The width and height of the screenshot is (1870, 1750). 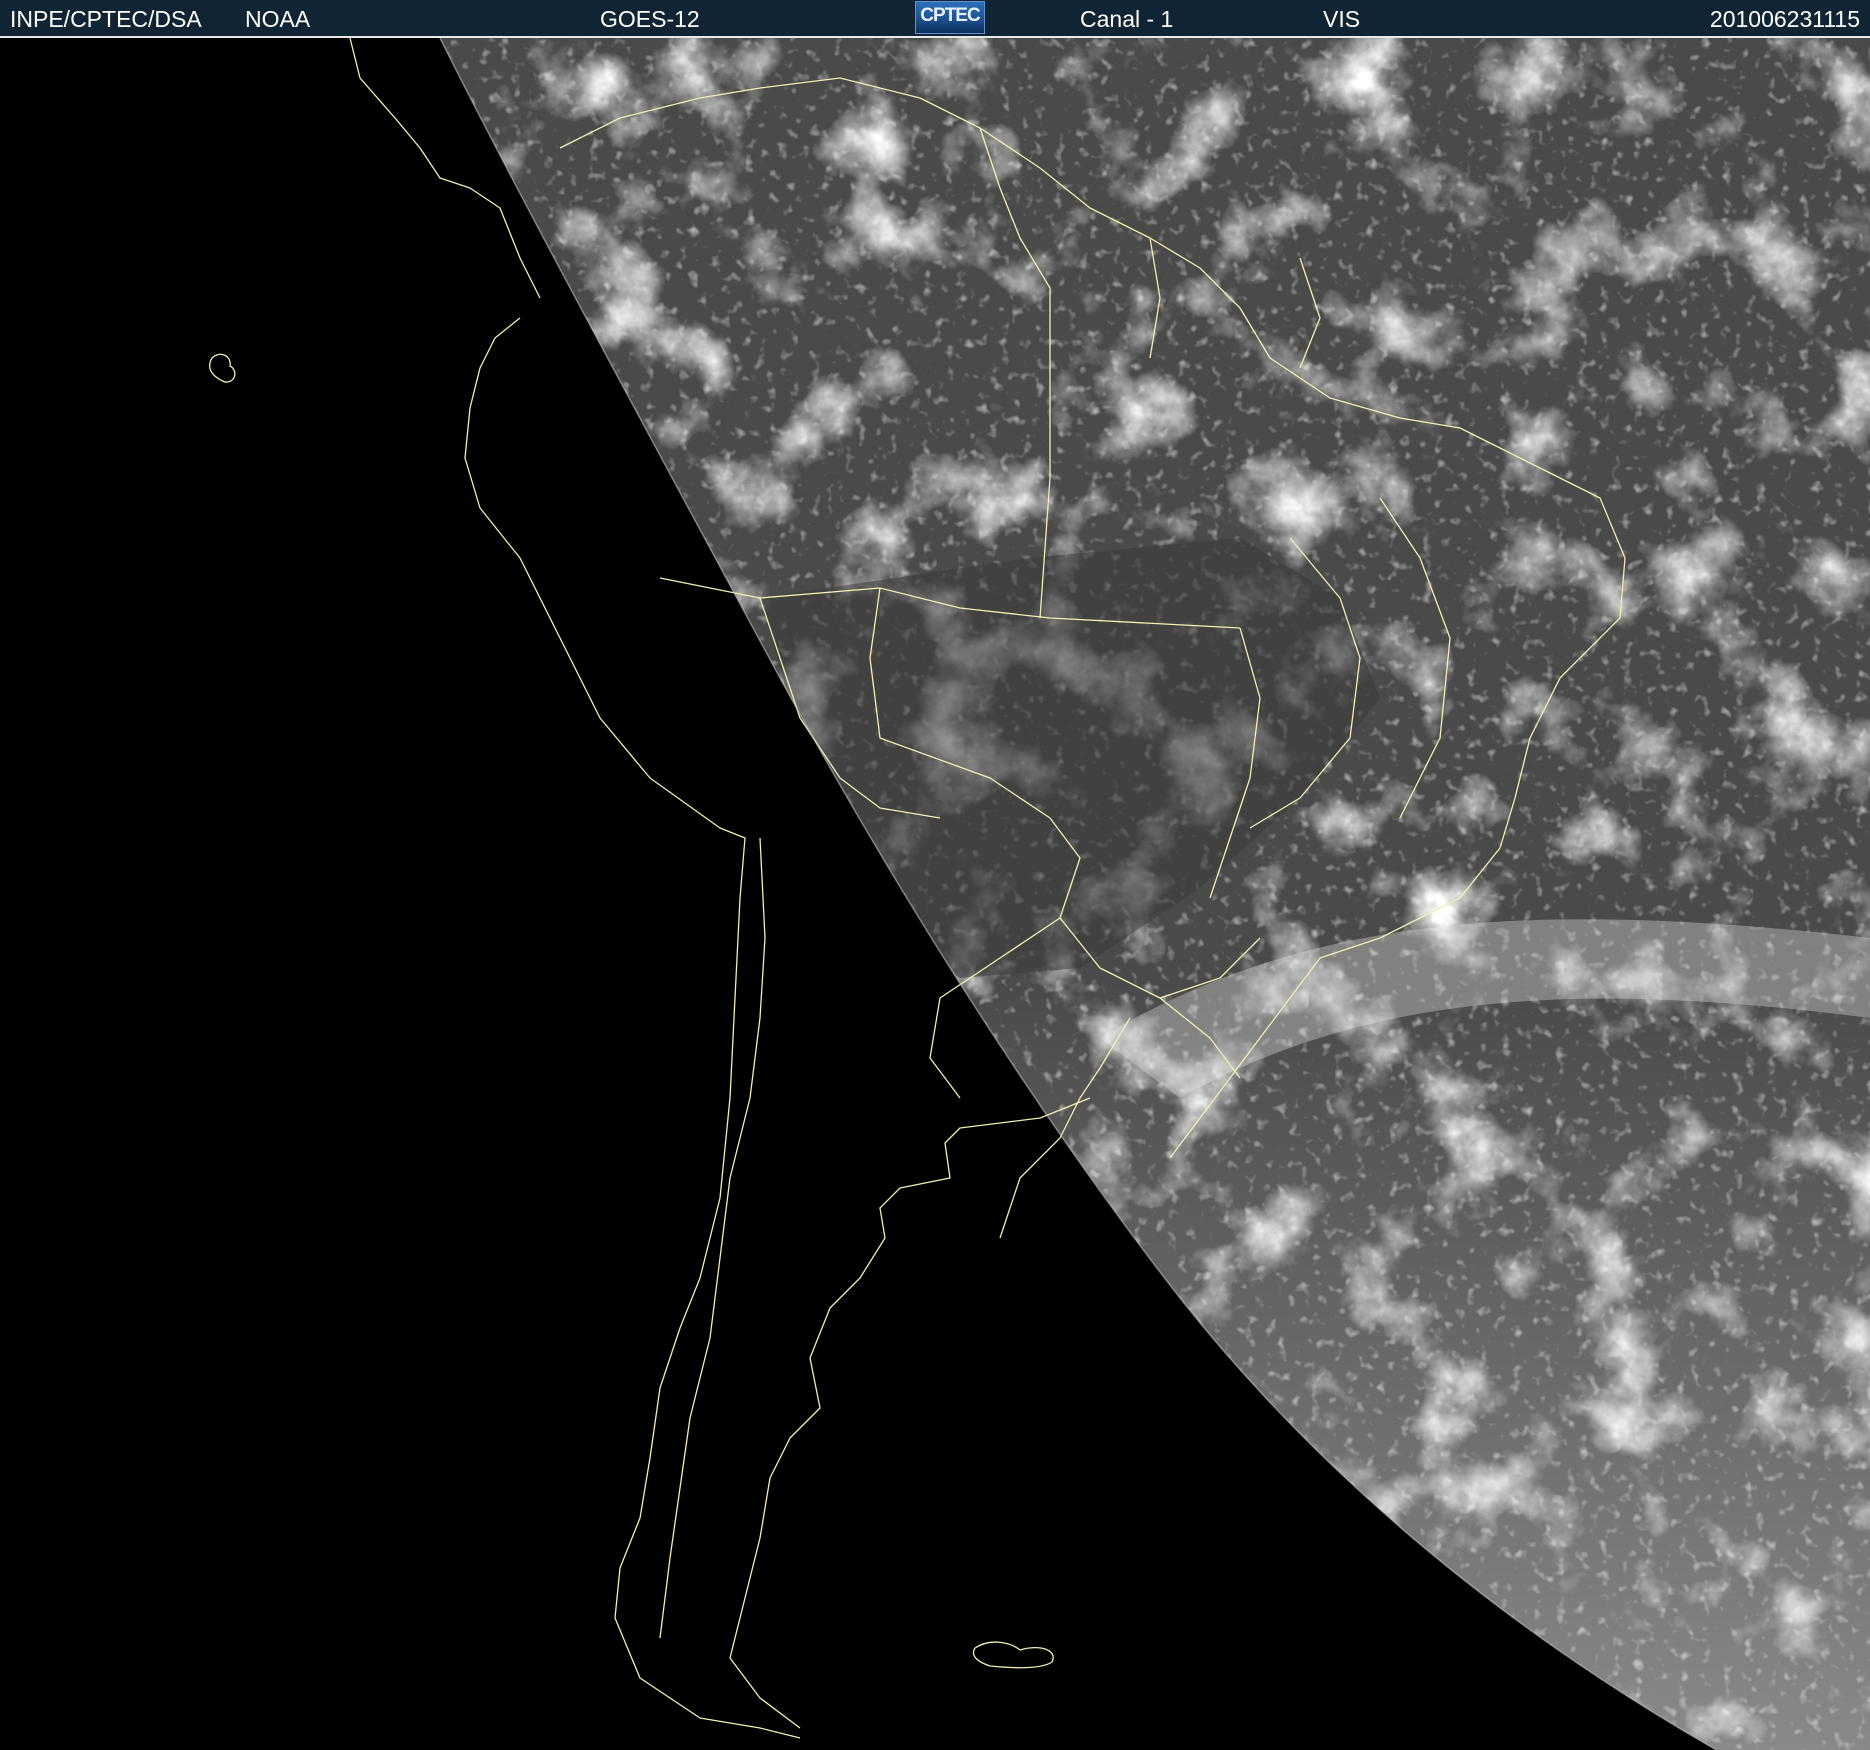 What do you see at coordinates (106, 19) in the screenshot?
I see `agency-label: INPE/CPTEC/DSA` at bounding box center [106, 19].